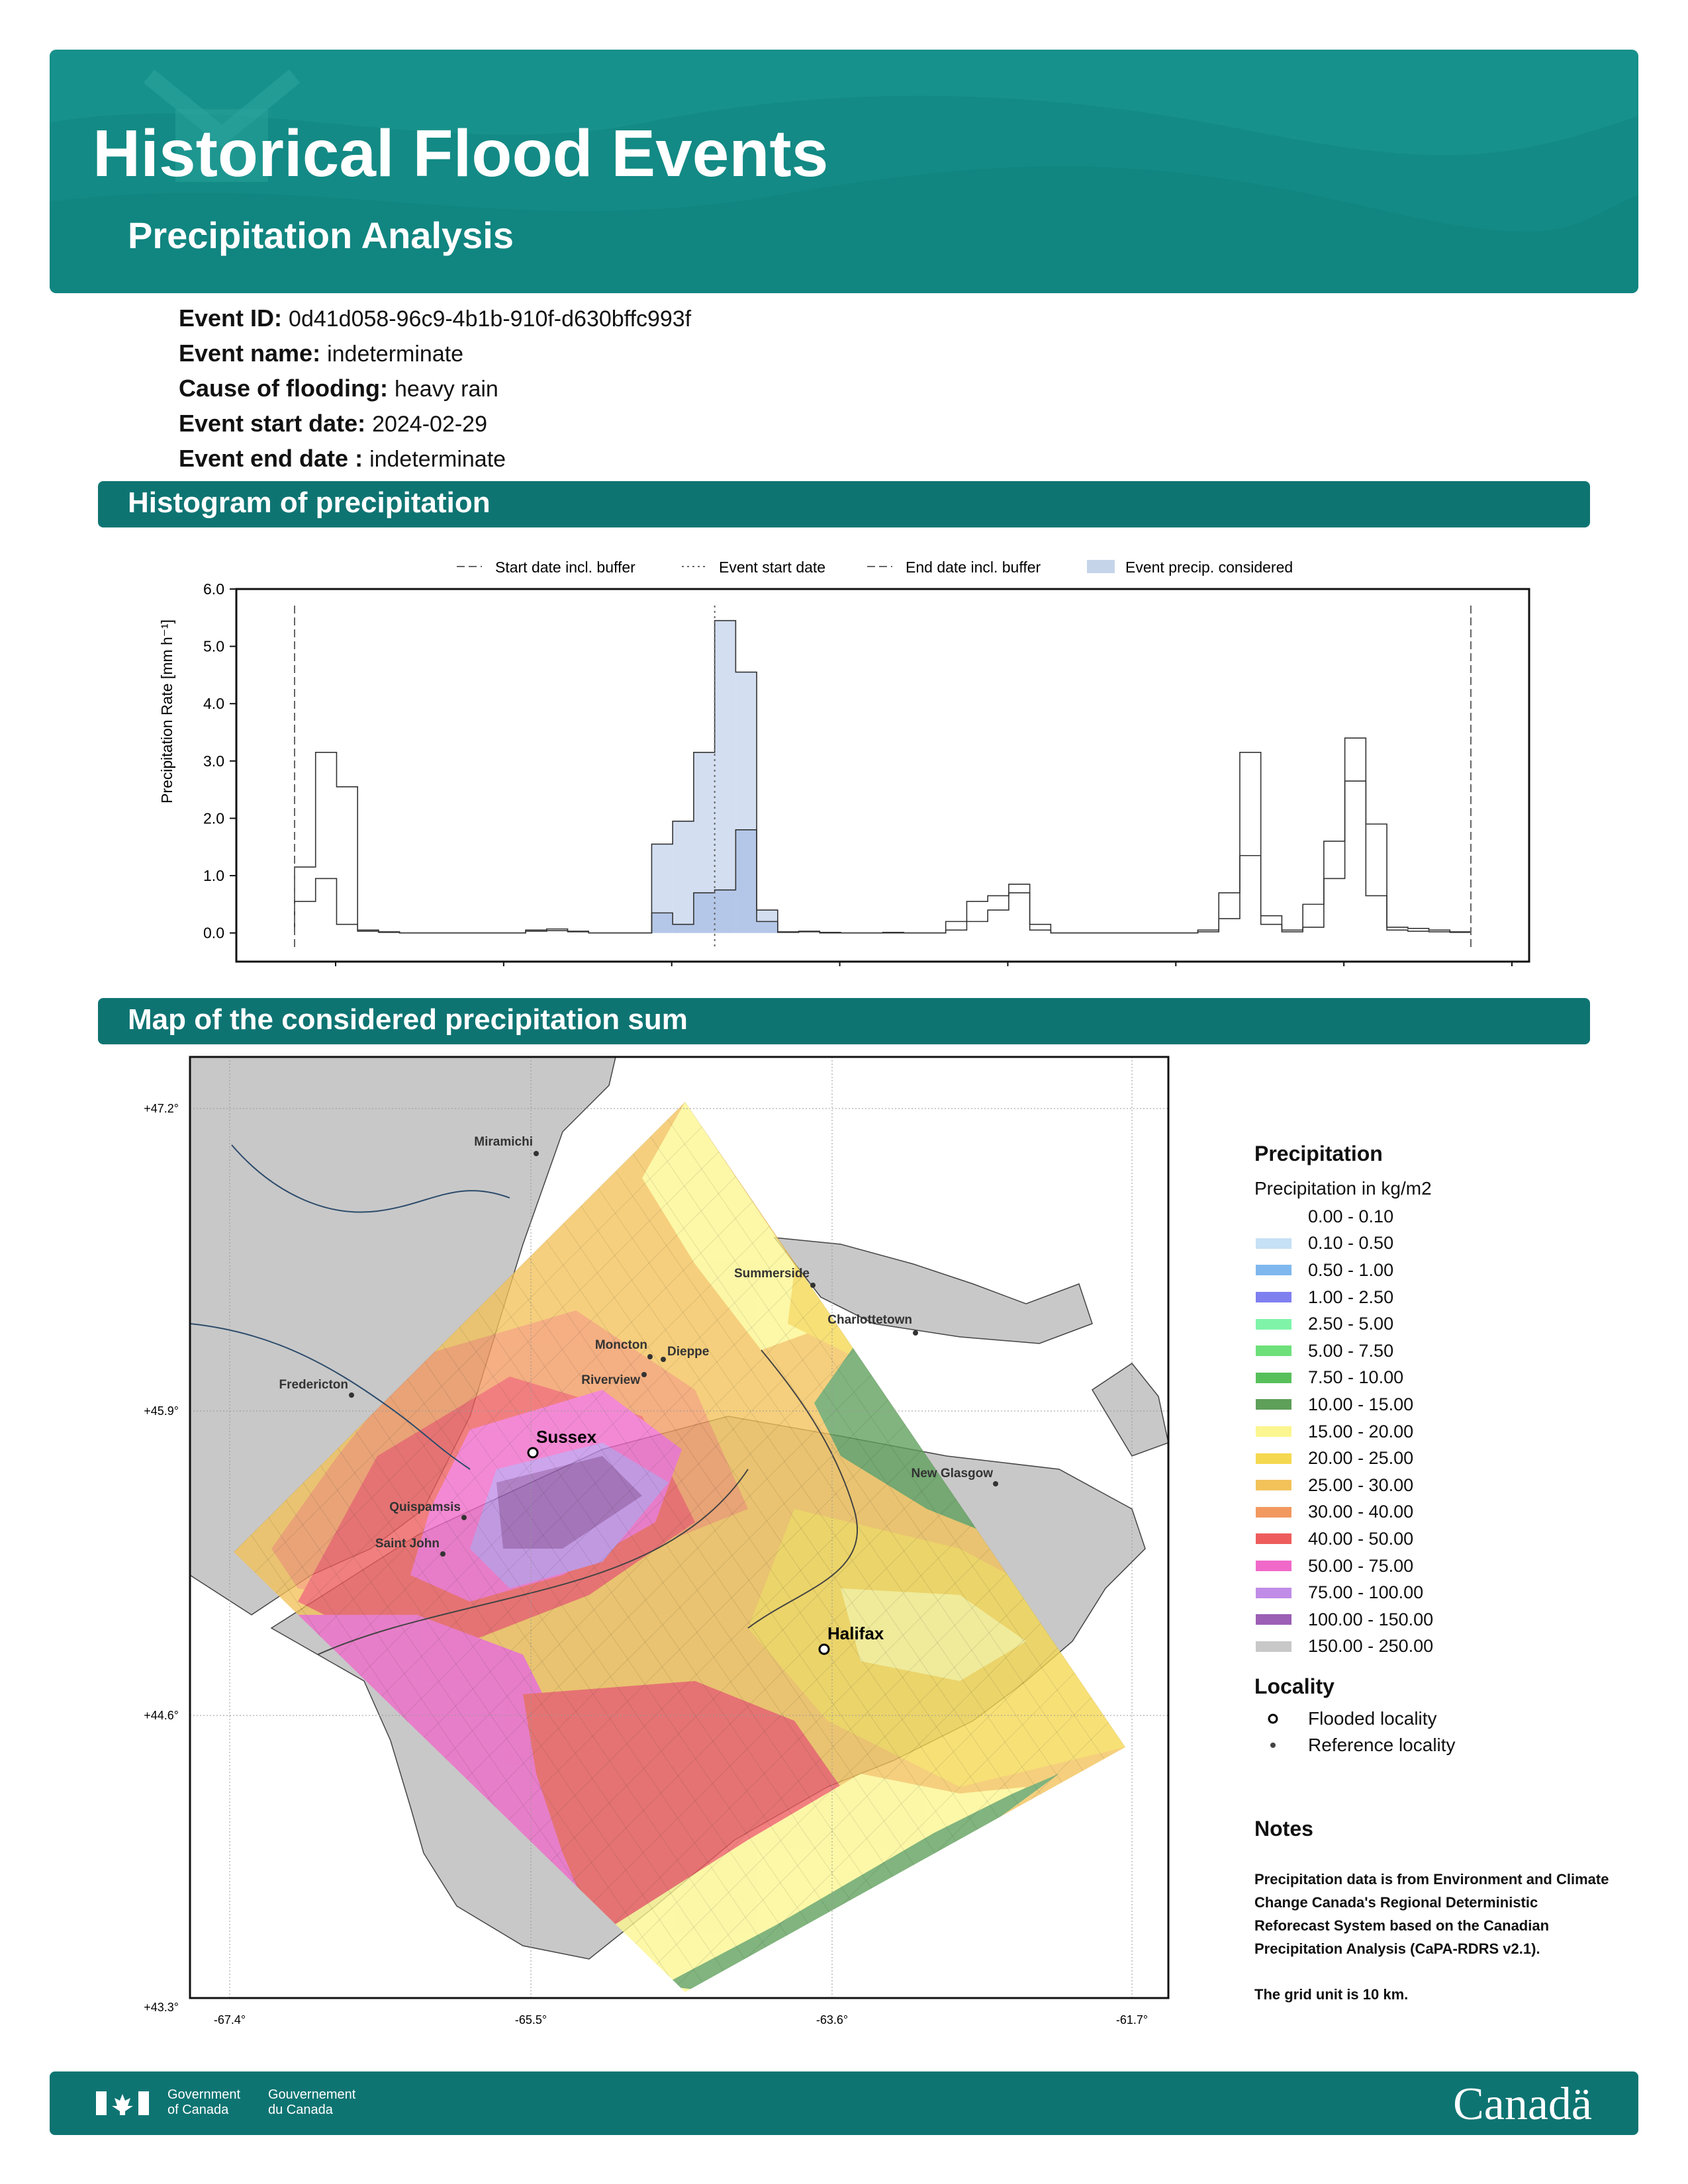  Describe the element at coordinates (1372, 1718) in the screenshot. I see `flooded-label: Flooded locality` at that location.